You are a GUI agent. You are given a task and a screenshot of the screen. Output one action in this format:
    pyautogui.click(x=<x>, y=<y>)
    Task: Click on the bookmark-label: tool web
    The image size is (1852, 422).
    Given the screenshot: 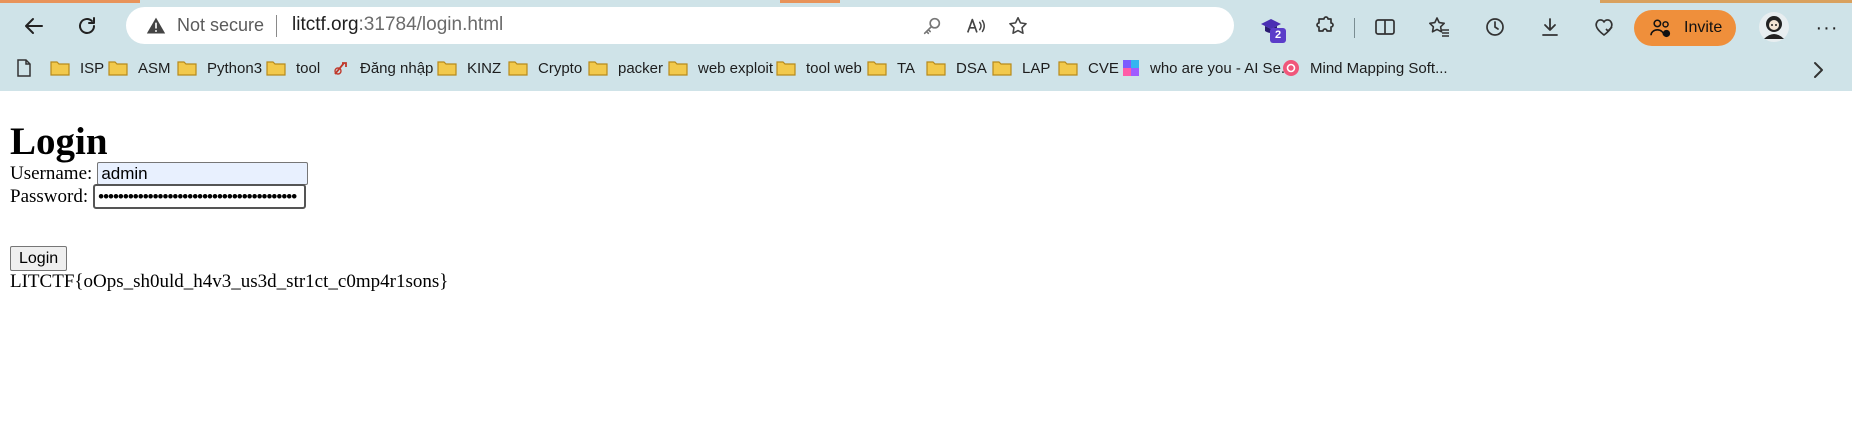 What is the action you would take?
    pyautogui.click(x=834, y=68)
    